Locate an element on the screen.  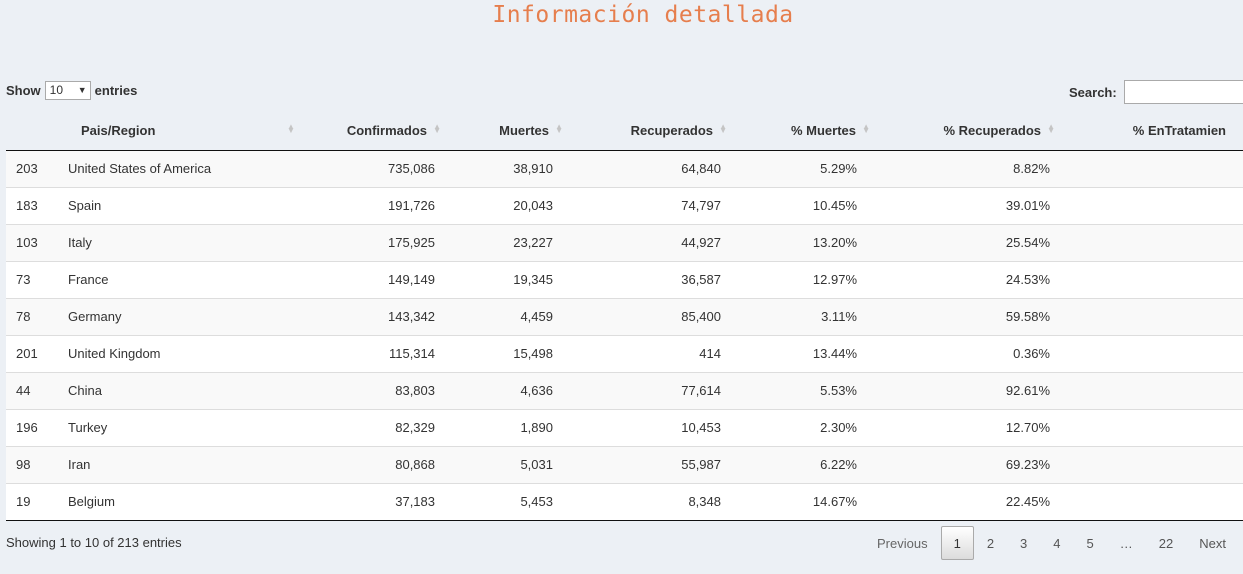
table-row: 19Belgium37,1835,4538,34814.67%22.45%62 is located at coordinates (624, 501).